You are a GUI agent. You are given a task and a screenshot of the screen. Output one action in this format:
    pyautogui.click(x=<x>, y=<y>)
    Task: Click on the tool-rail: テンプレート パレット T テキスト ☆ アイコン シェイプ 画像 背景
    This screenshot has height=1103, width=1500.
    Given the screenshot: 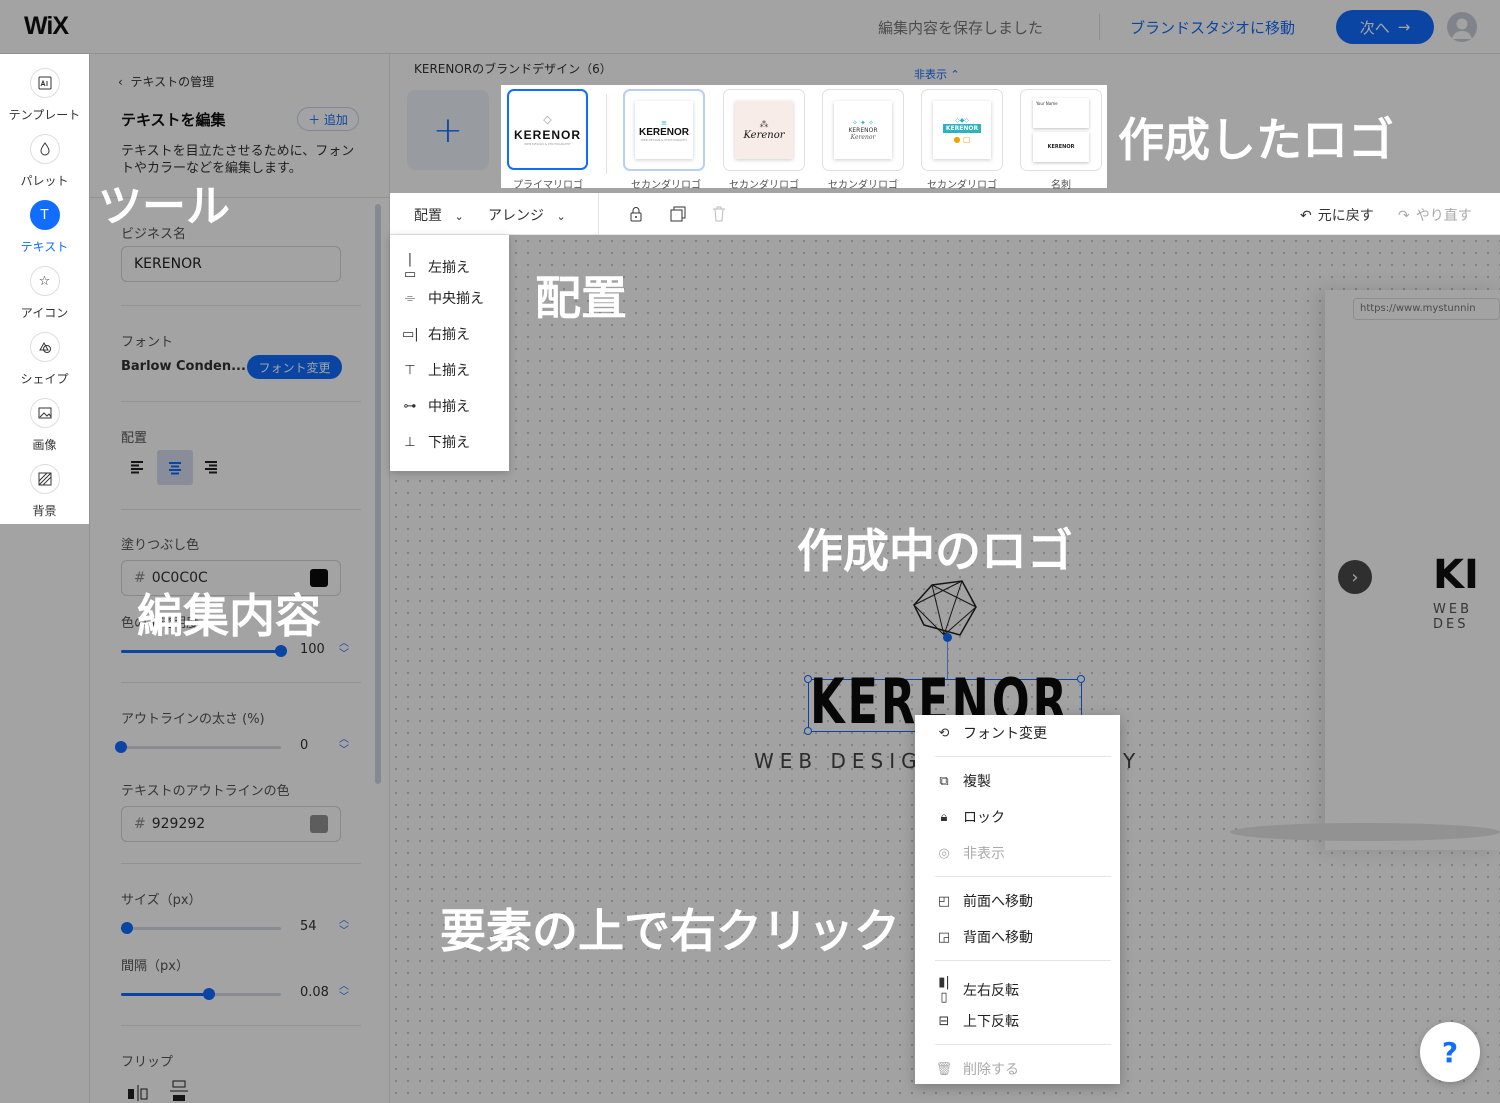 What is the action you would take?
    pyautogui.click(x=44, y=289)
    